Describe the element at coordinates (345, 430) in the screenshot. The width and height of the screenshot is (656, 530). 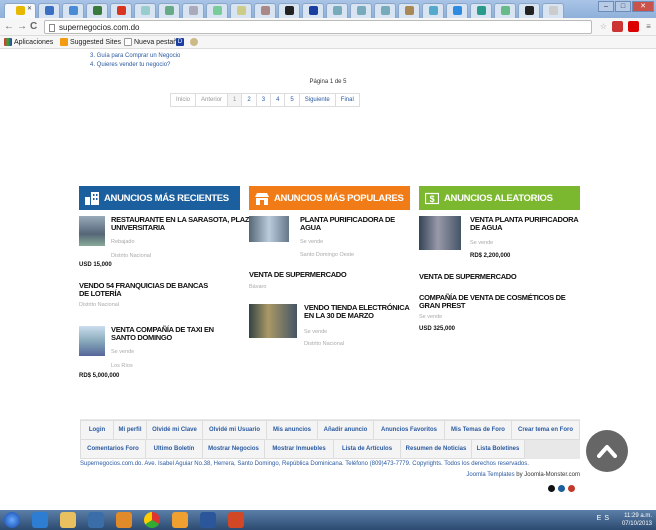
I see `footer-link-add-ad: Añadir anuncio` at that location.